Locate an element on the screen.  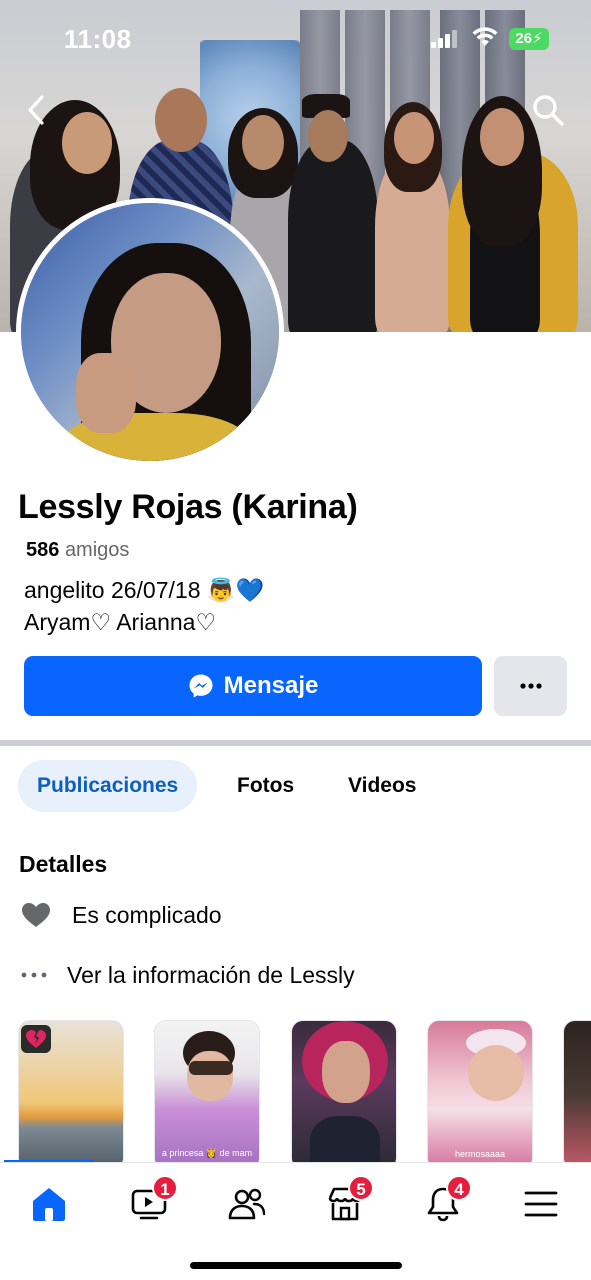
see-info-link: Ver la información de Lessly is located at coordinates (187, 975).